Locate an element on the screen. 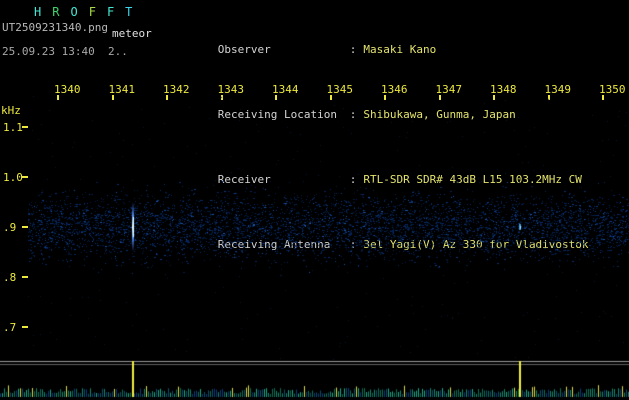 The width and height of the screenshot is (629, 400). datetime-label: 25.09.23 13:40 2.. is located at coordinates (65, 51).